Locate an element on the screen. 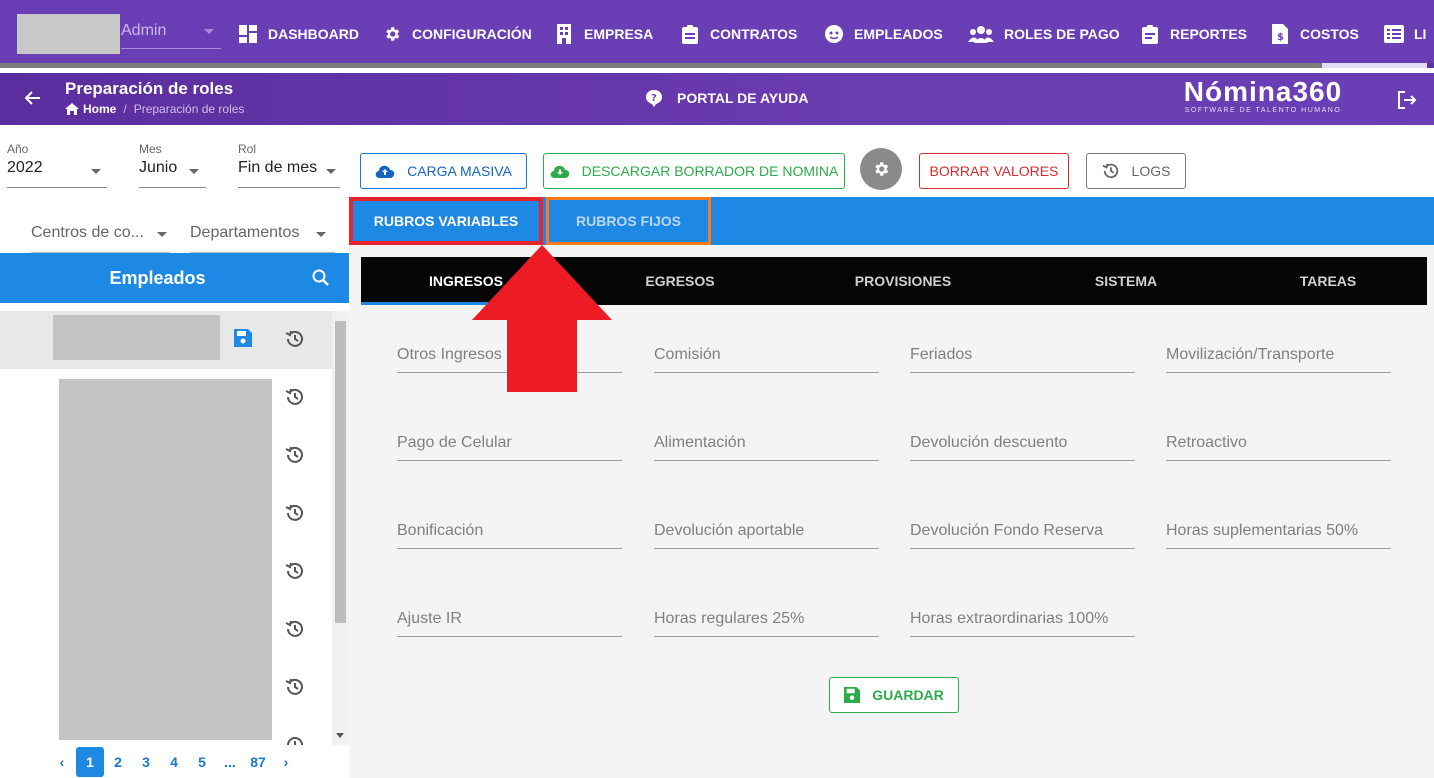  role-value: Fin de mes is located at coordinates (278, 167).